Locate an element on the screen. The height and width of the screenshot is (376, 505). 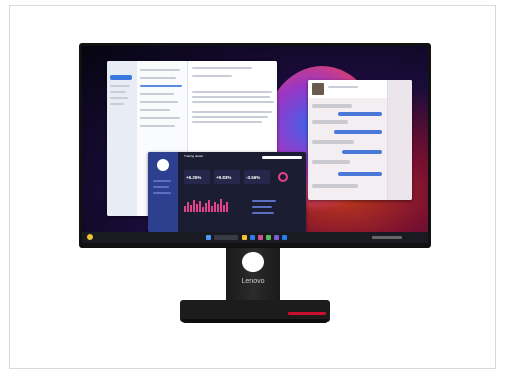
window-search-bar is located at coordinates (282, 157).